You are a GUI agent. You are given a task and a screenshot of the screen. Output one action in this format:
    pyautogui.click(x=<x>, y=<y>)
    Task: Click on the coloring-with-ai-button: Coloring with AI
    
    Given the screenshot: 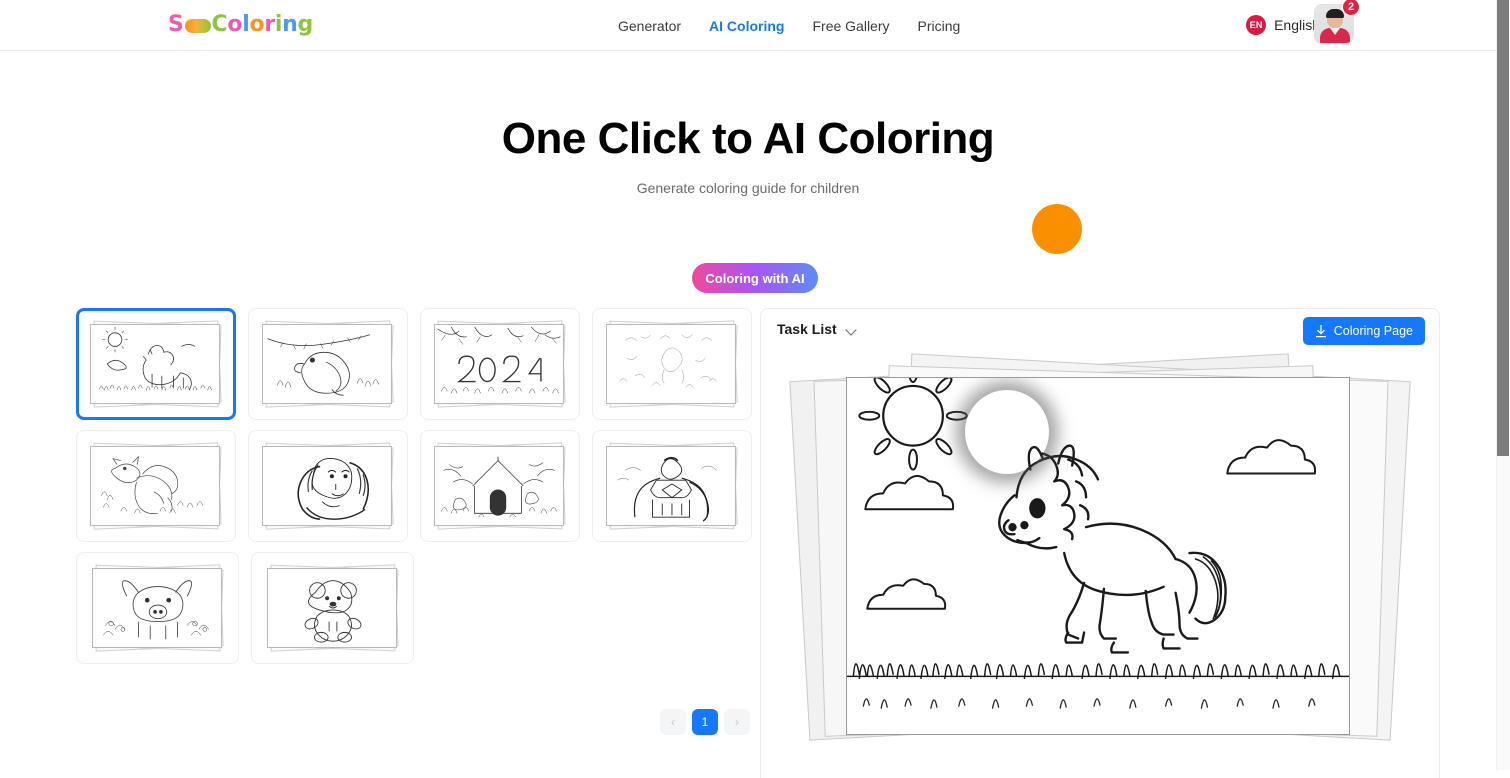 What is the action you would take?
    pyautogui.click(x=755, y=278)
    